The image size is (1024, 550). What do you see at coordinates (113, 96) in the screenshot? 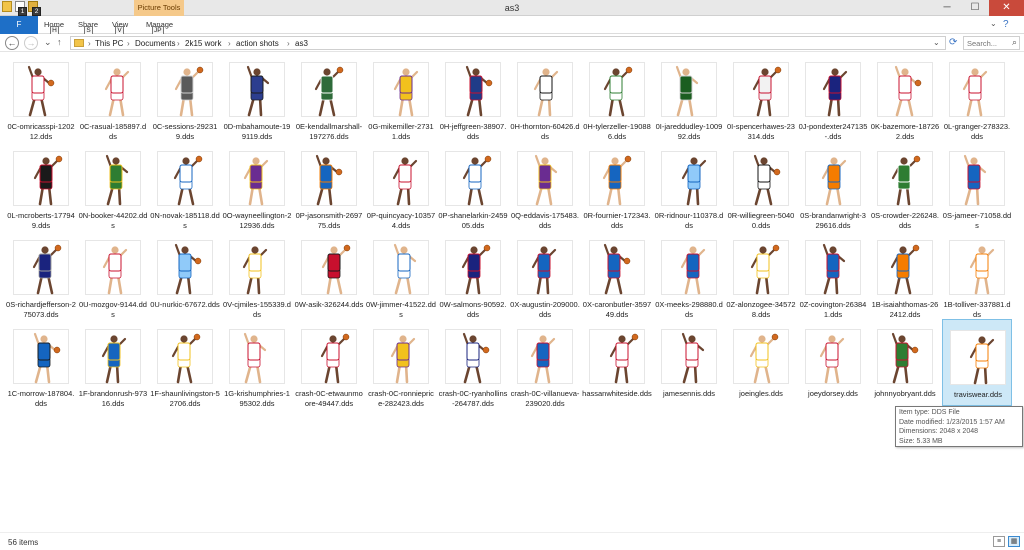
I see `file-item: 0C-rasual-185897.dds` at bounding box center [113, 96].